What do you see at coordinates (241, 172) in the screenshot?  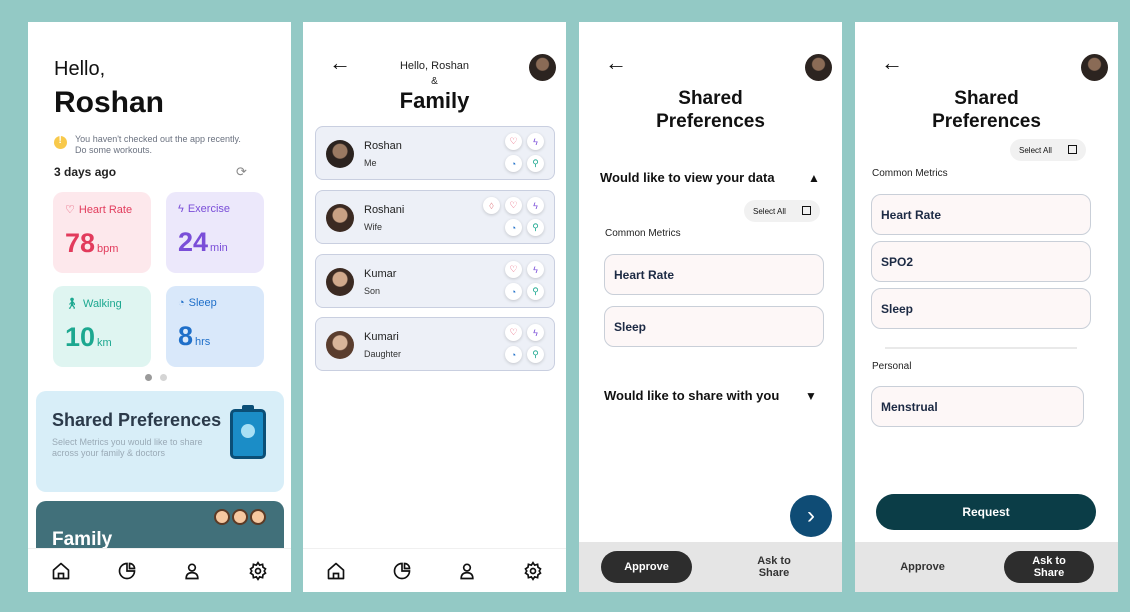 I see `refresh-icon: ⟳` at bounding box center [241, 172].